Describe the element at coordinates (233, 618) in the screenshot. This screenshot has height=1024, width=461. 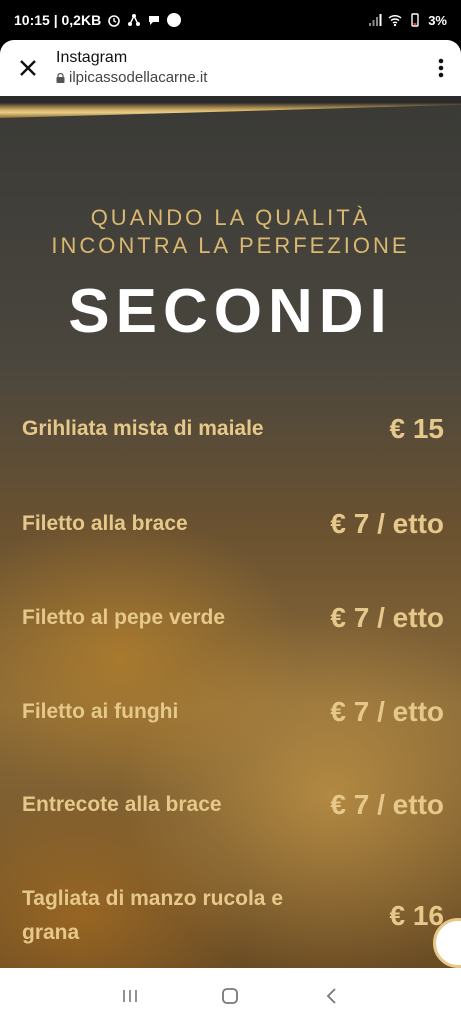
I see `menu-item: Filetto al pepe verde € 7 / etto` at that location.